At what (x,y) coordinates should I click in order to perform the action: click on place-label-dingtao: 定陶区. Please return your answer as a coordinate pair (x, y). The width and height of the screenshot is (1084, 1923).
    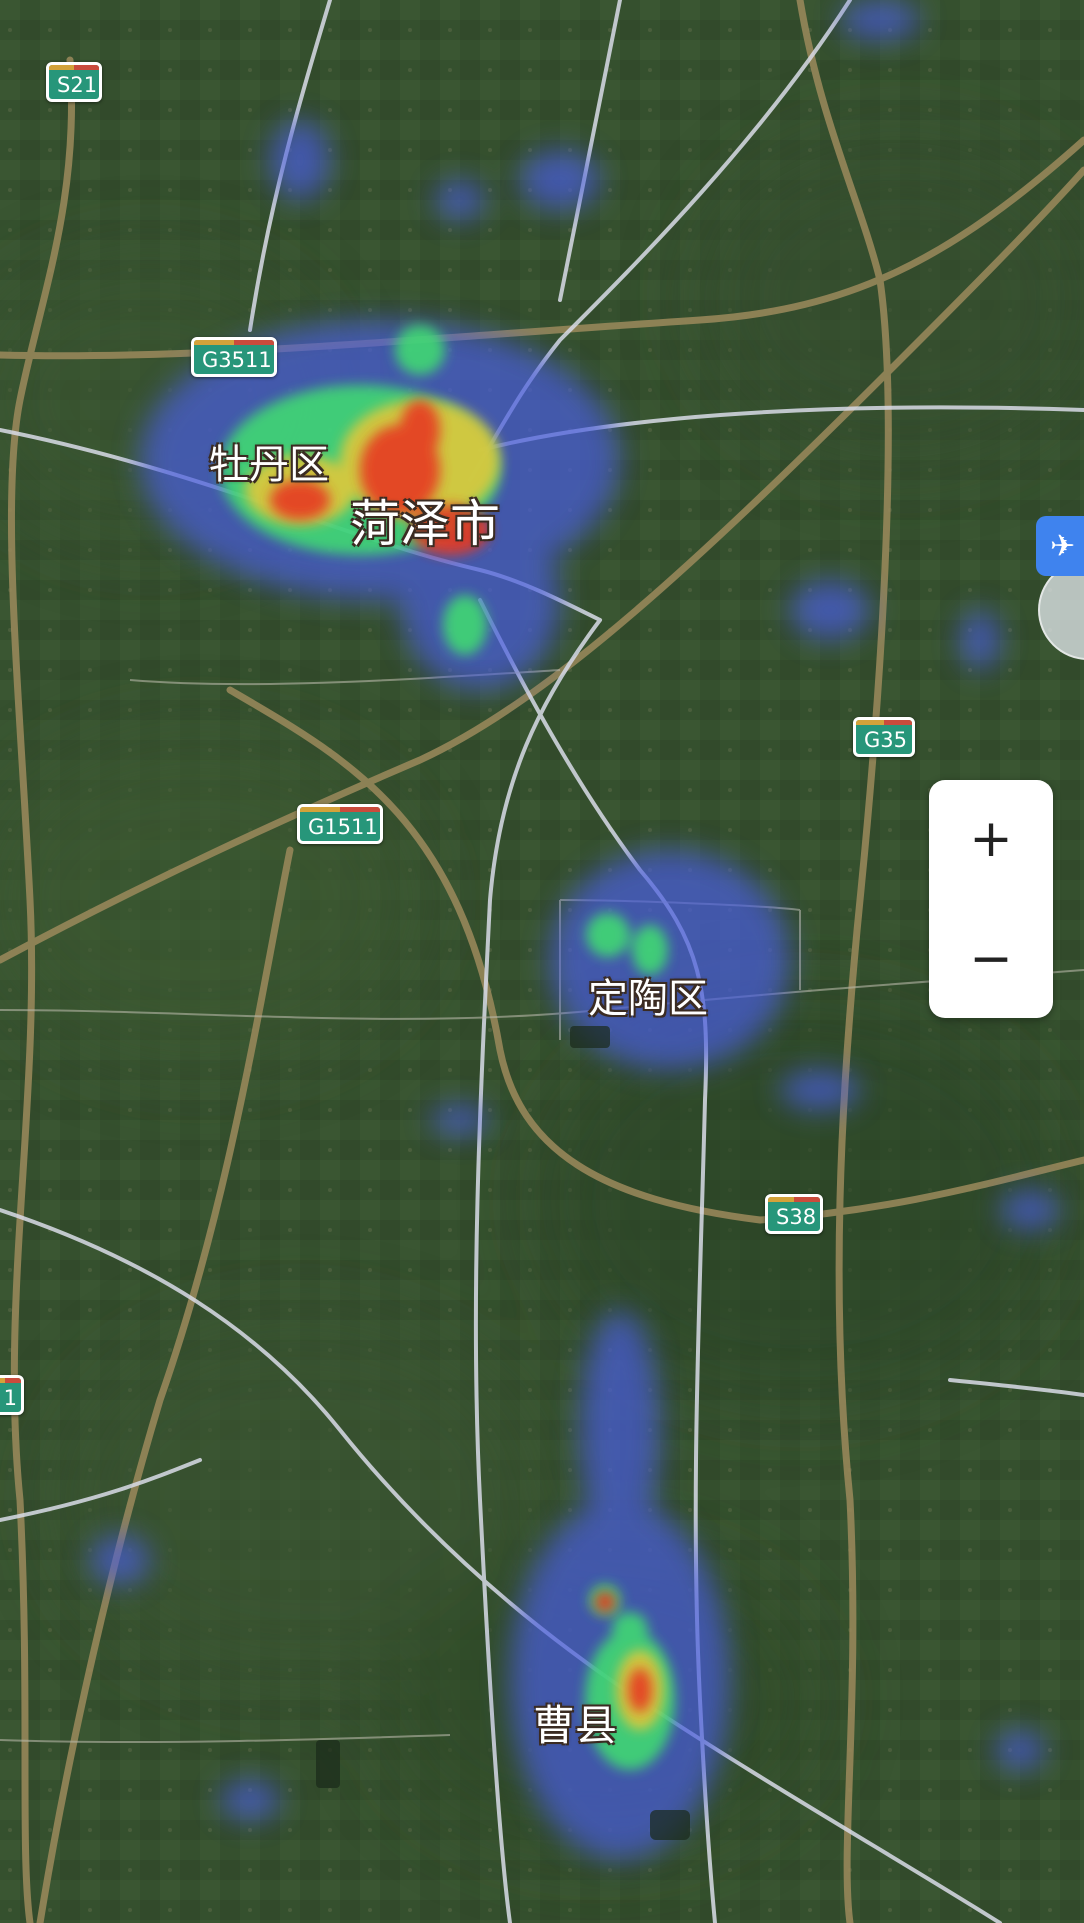
    Looking at the image, I should click on (648, 995).